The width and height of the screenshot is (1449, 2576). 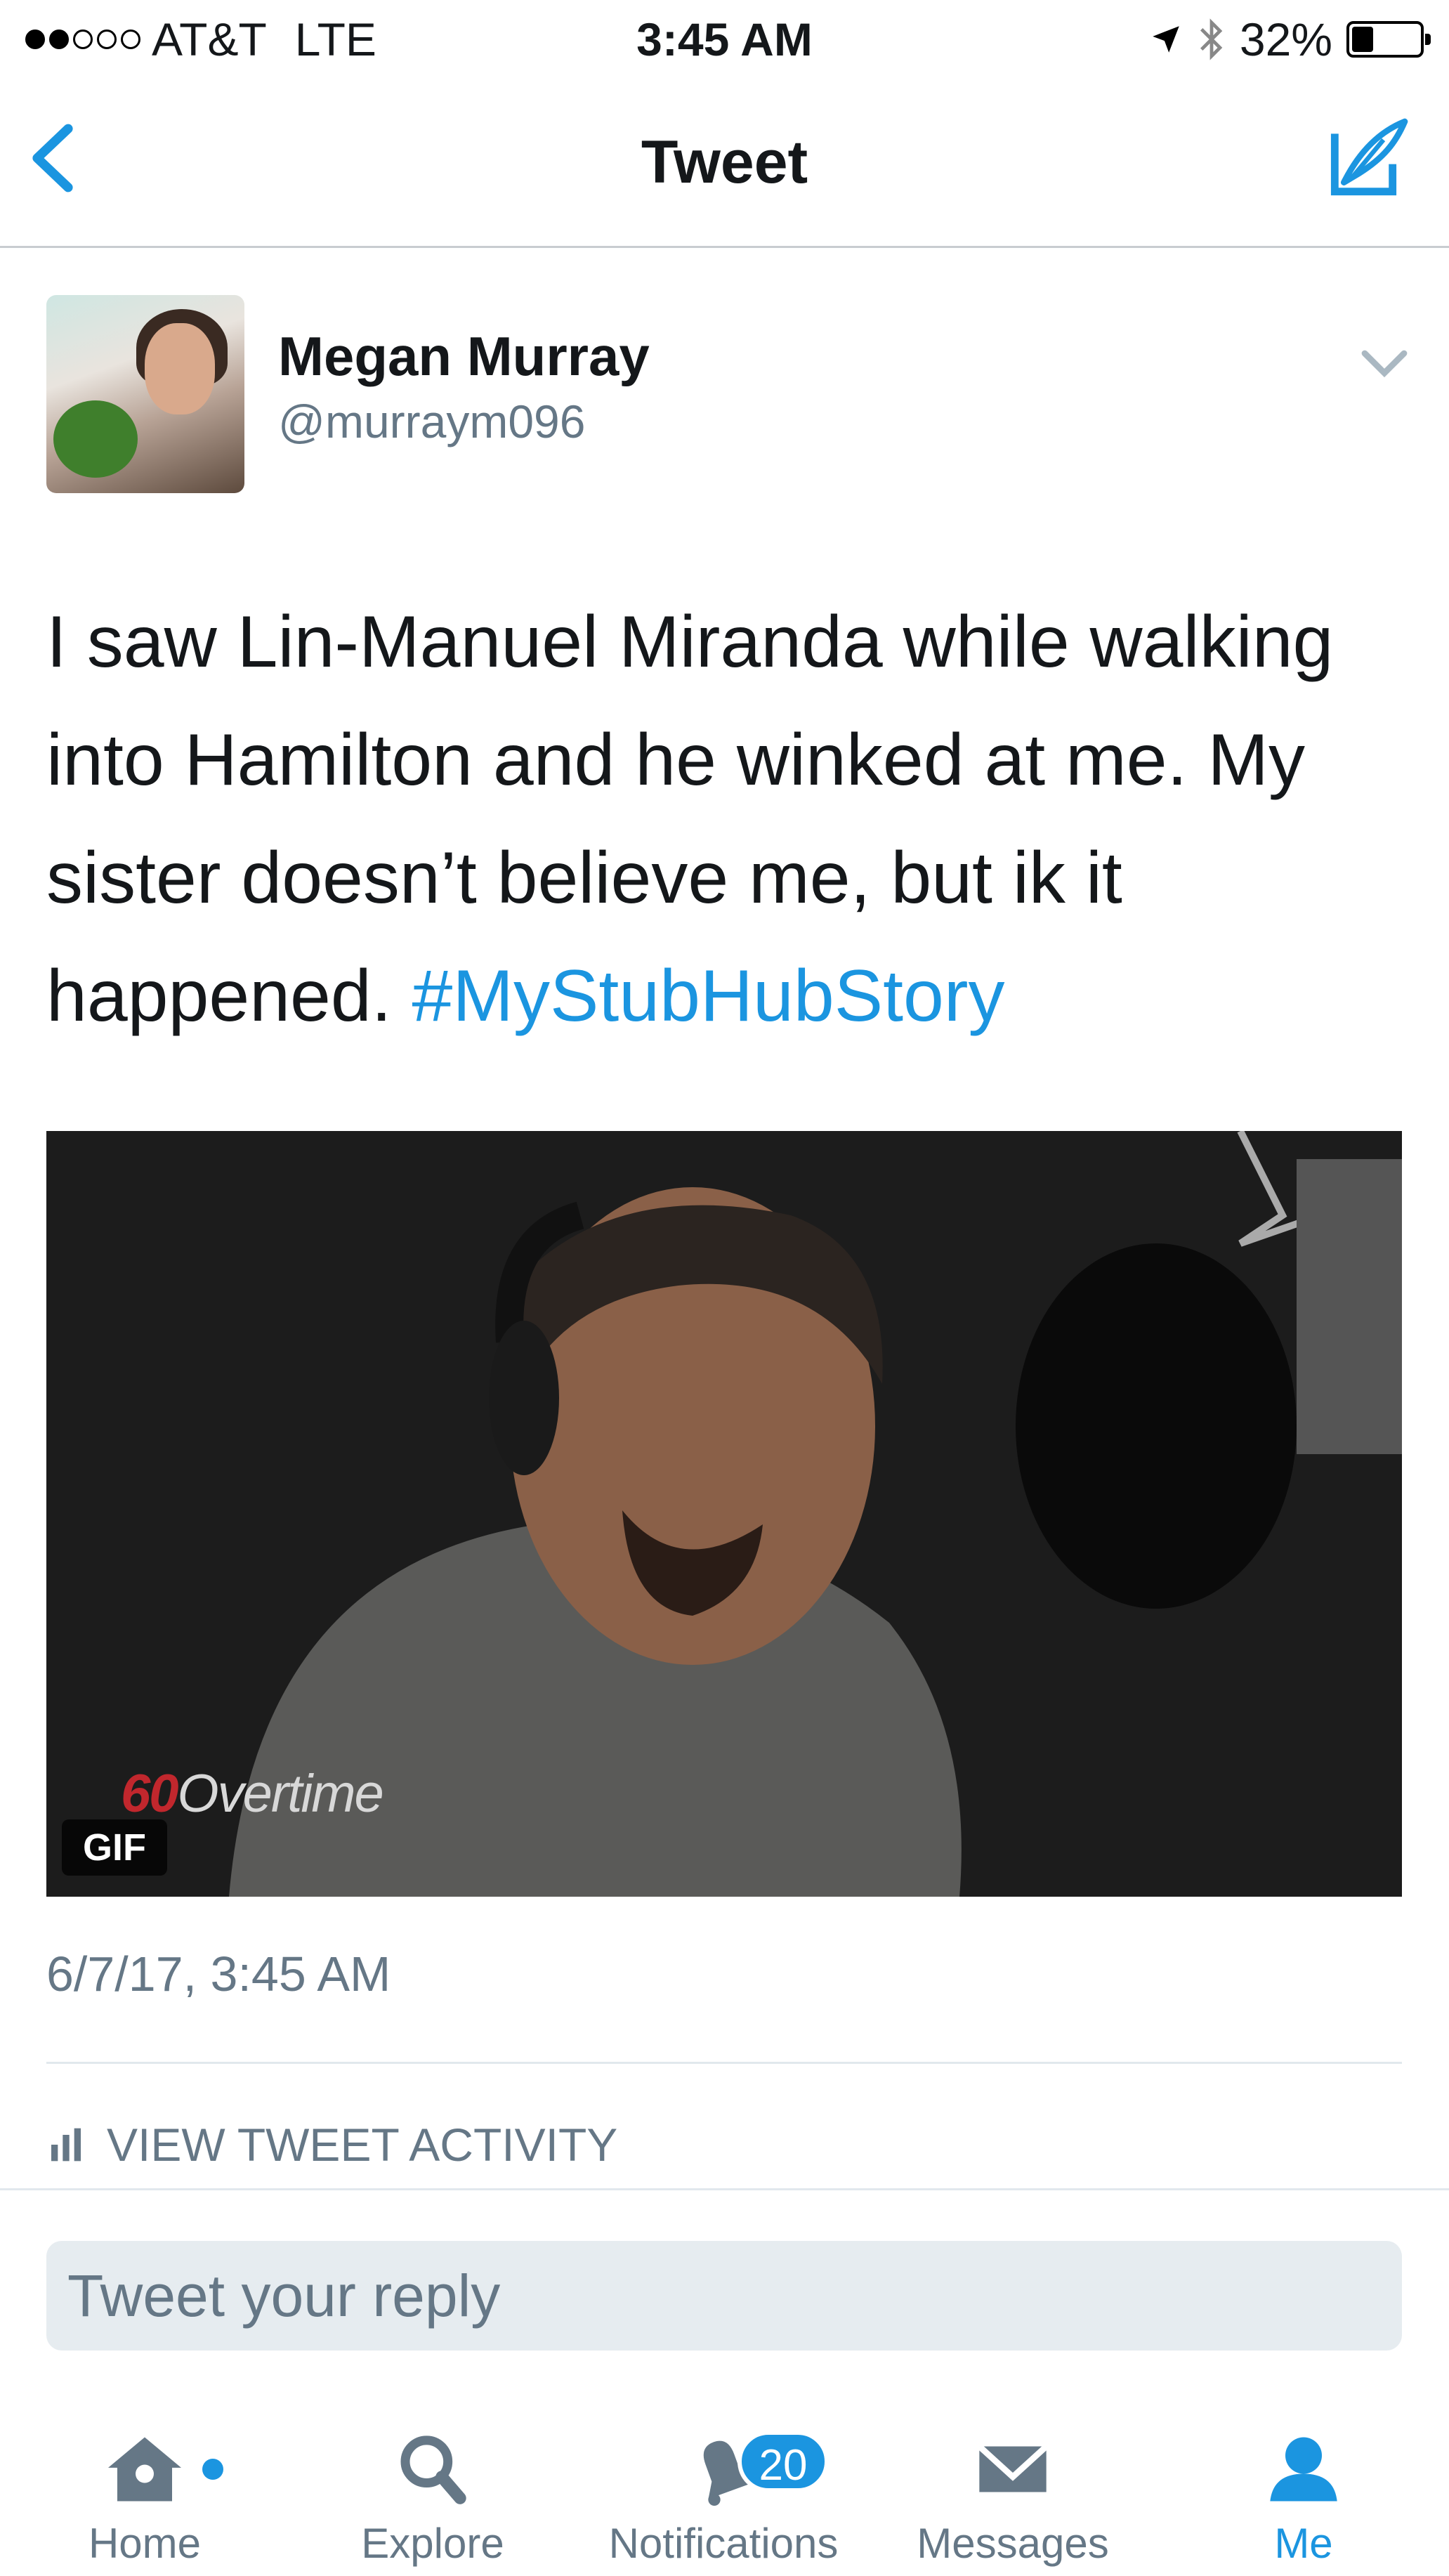 What do you see at coordinates (724, 2500) in the screenshot?
I see `tab-notifications: 20 Notifications` at bounding box center [724, 2500].